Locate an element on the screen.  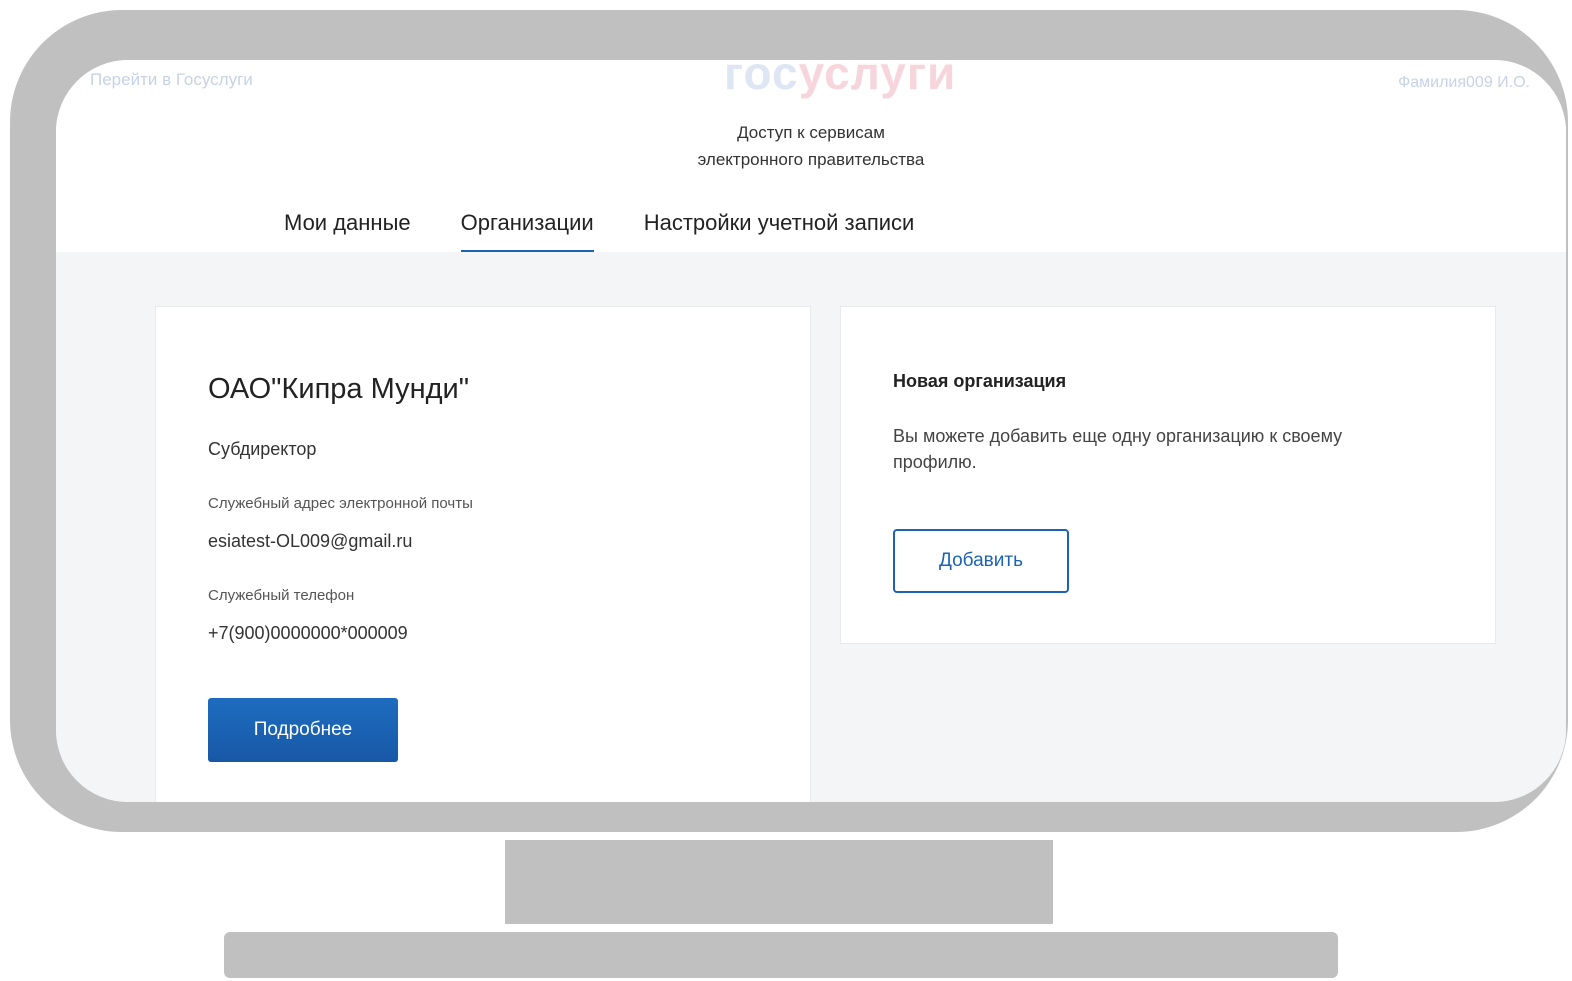
monitor-neck is located at coordinates (779, 882).